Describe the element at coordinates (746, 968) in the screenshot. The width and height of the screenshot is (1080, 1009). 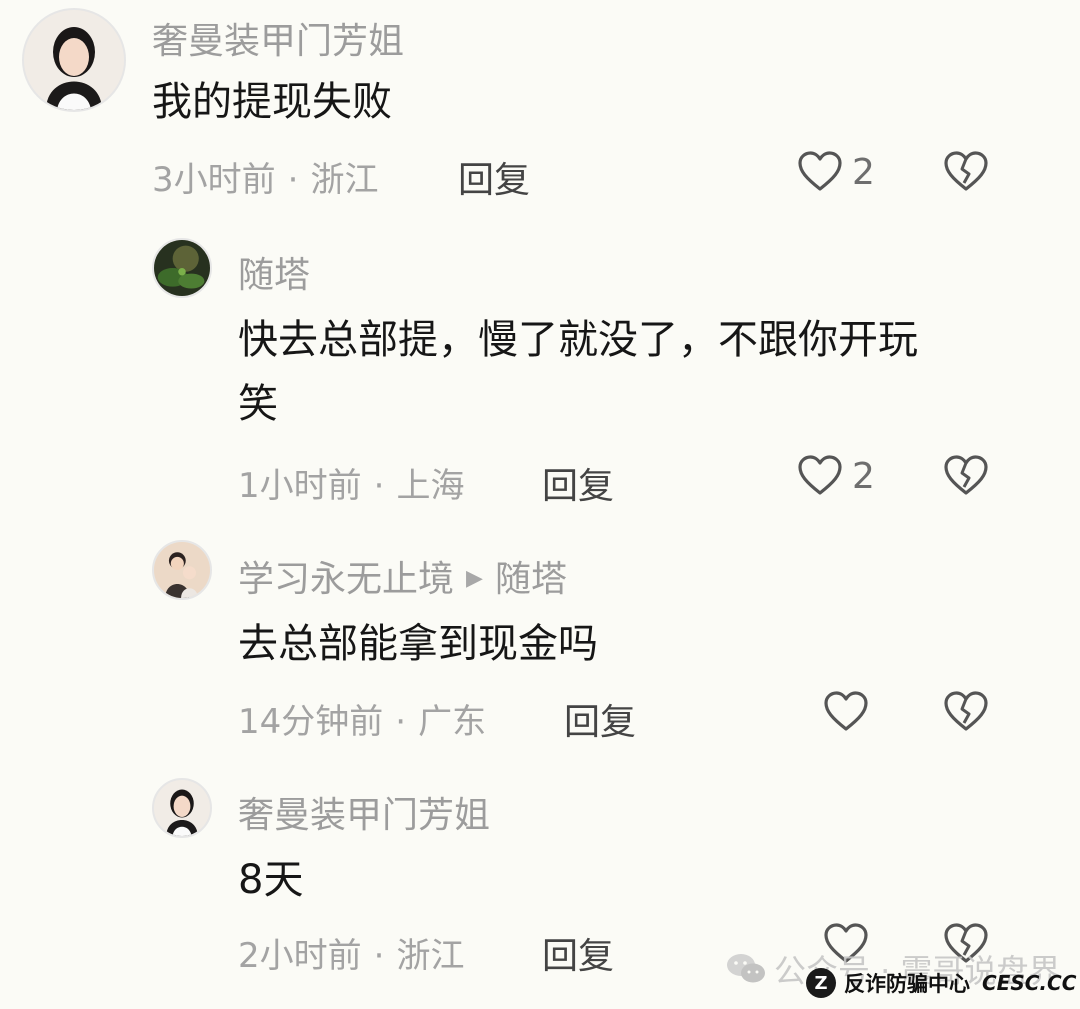
I see `wechat-icon` at that location.